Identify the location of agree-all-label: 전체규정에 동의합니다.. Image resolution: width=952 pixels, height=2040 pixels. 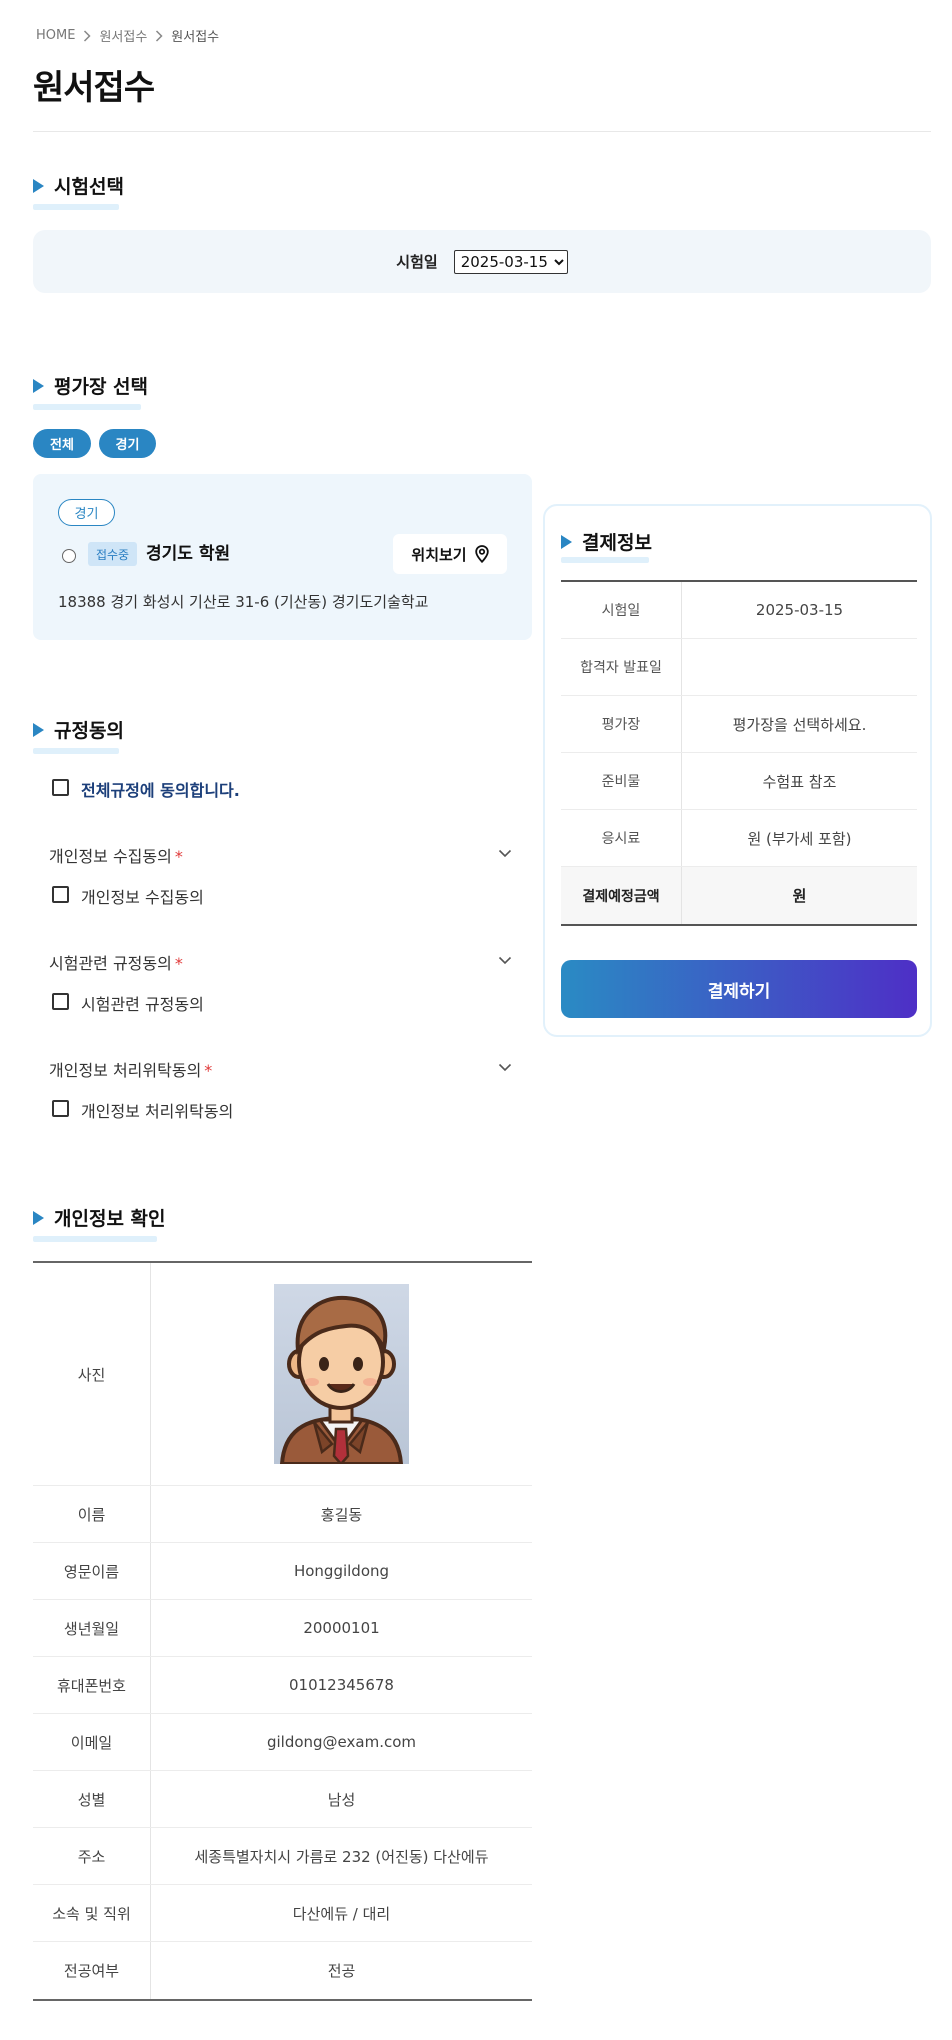
(160, 789).